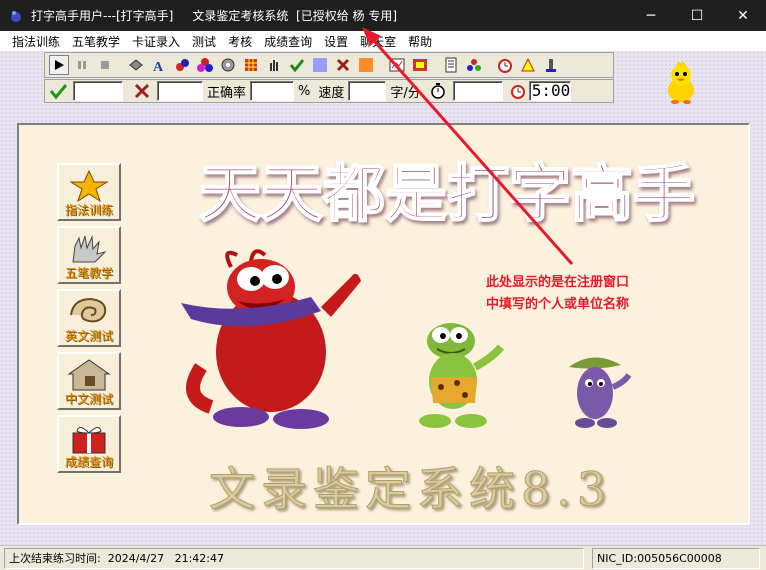 This screenshot has height=570, width=766. I want to click on green-creature-image, so click(462, 375).